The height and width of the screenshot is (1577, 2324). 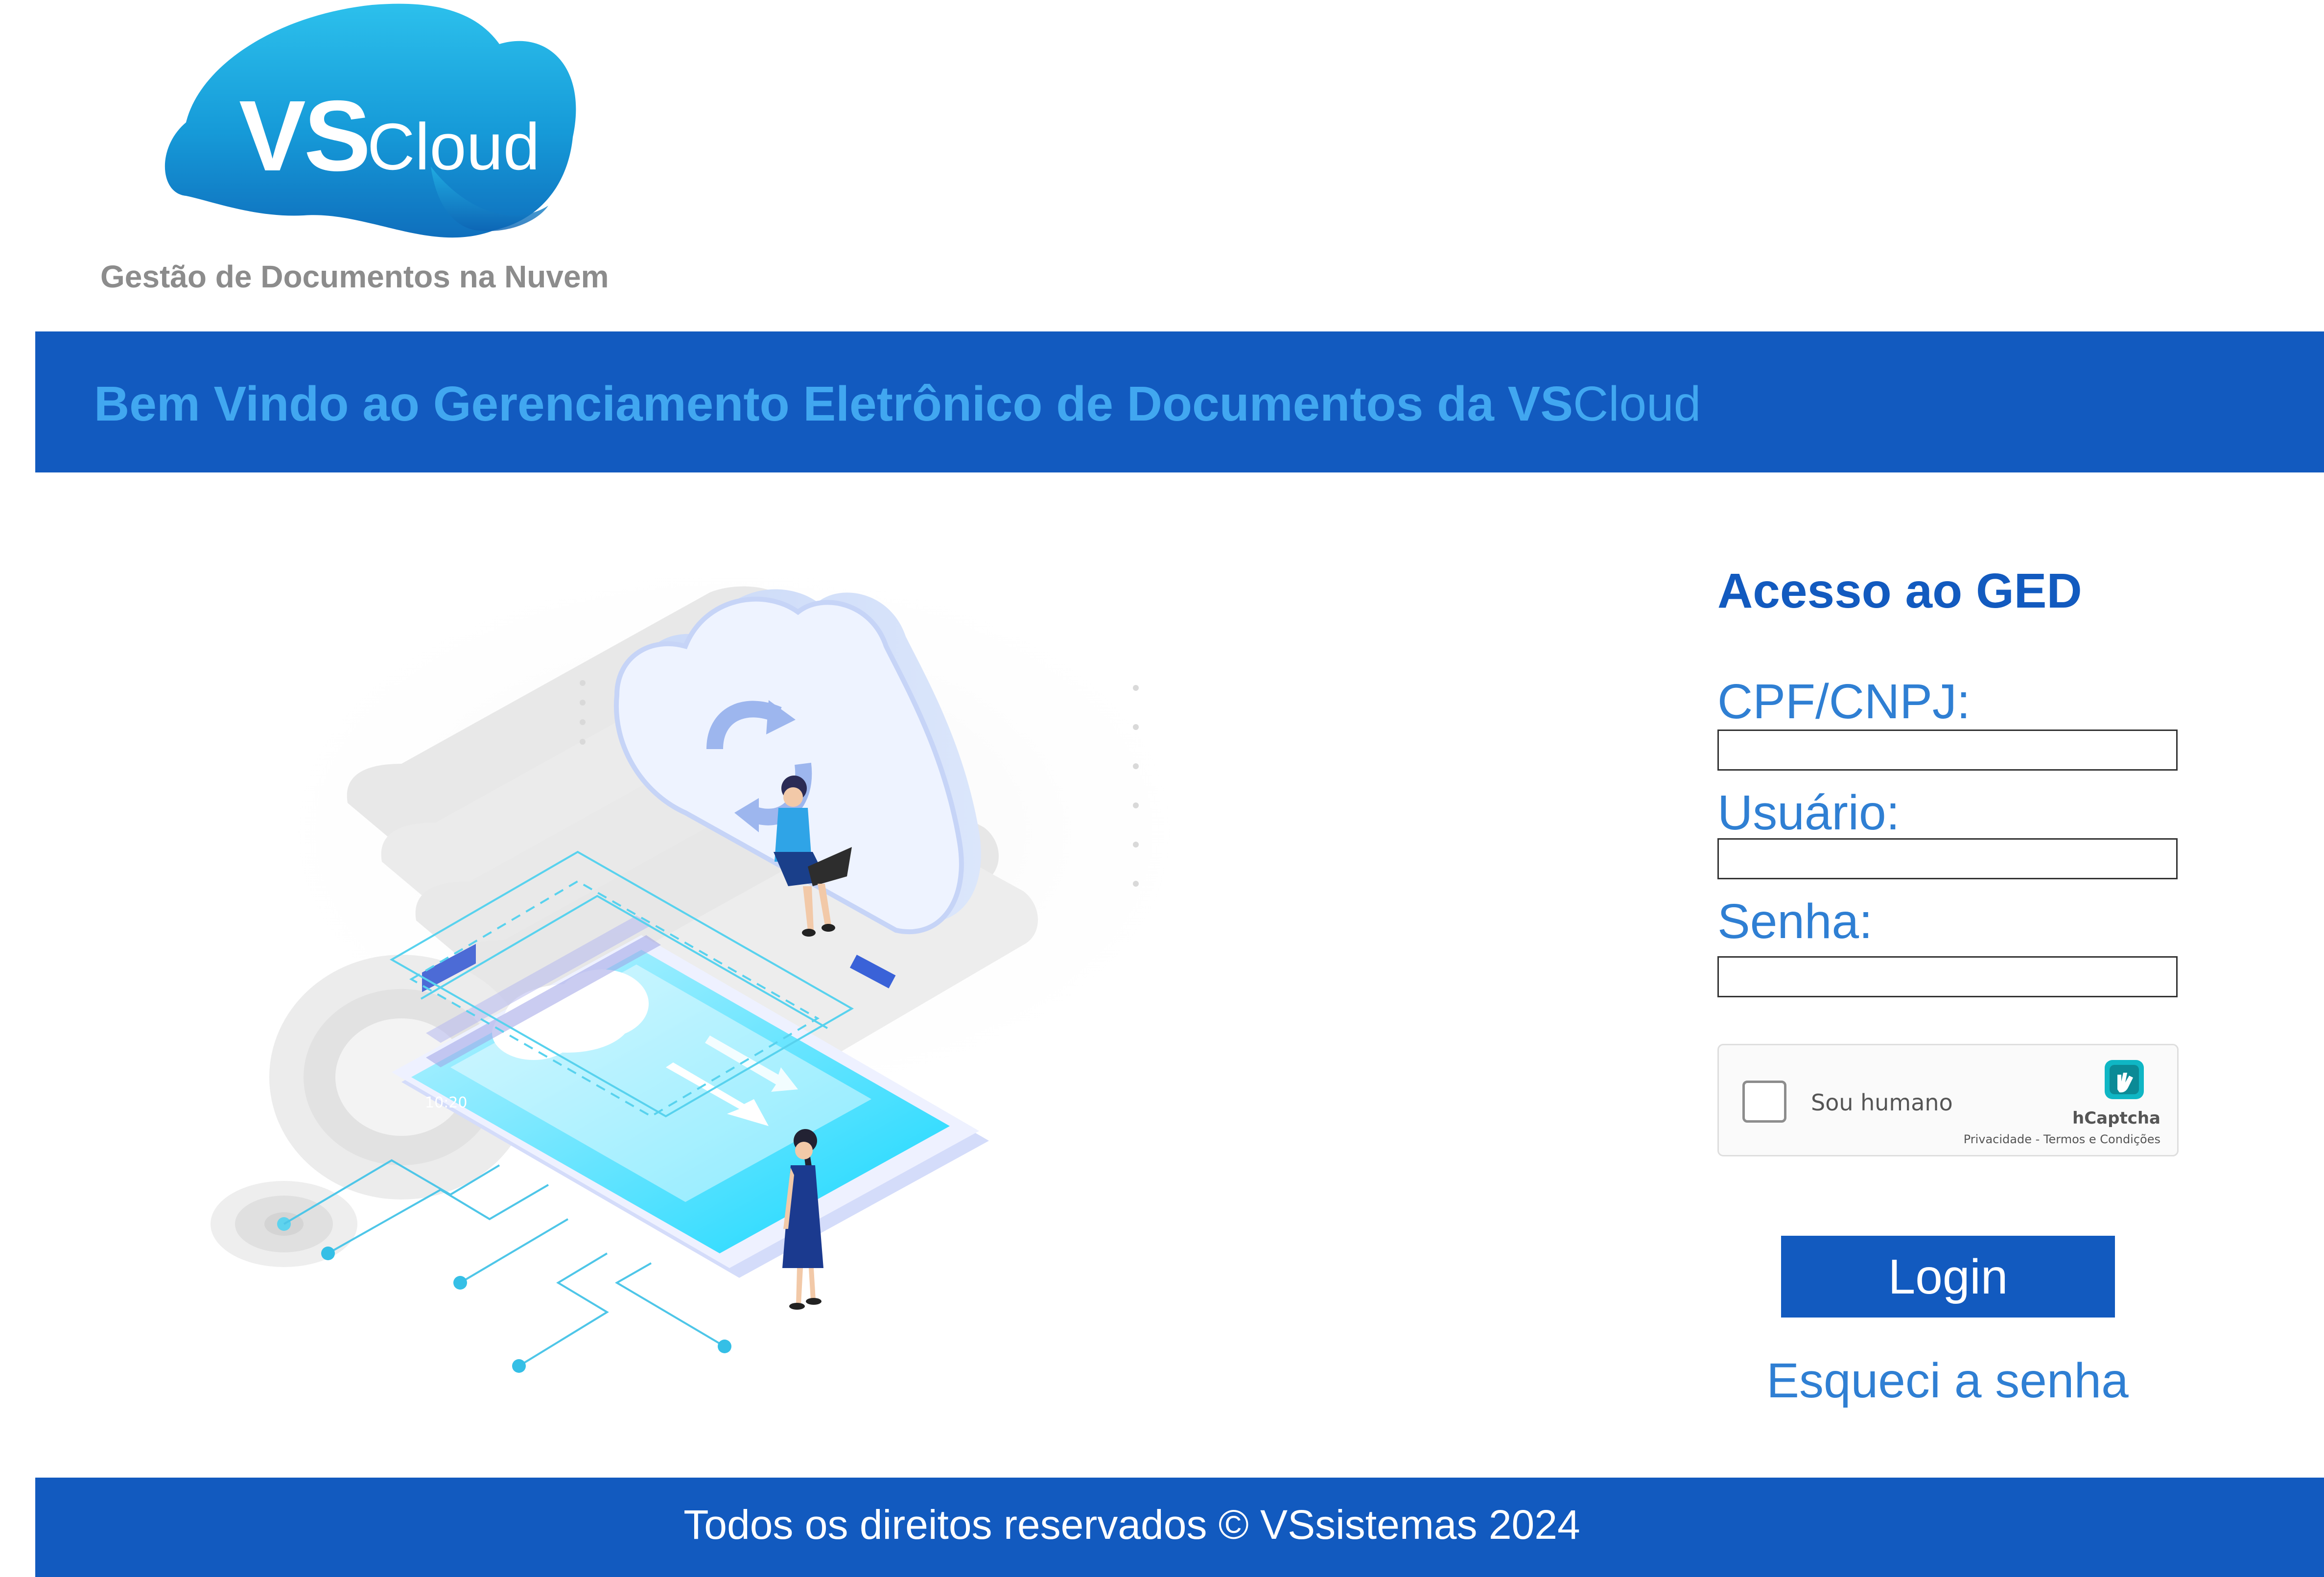 I want to click on user-label: Usuário:, so click(x=1809, y=812).